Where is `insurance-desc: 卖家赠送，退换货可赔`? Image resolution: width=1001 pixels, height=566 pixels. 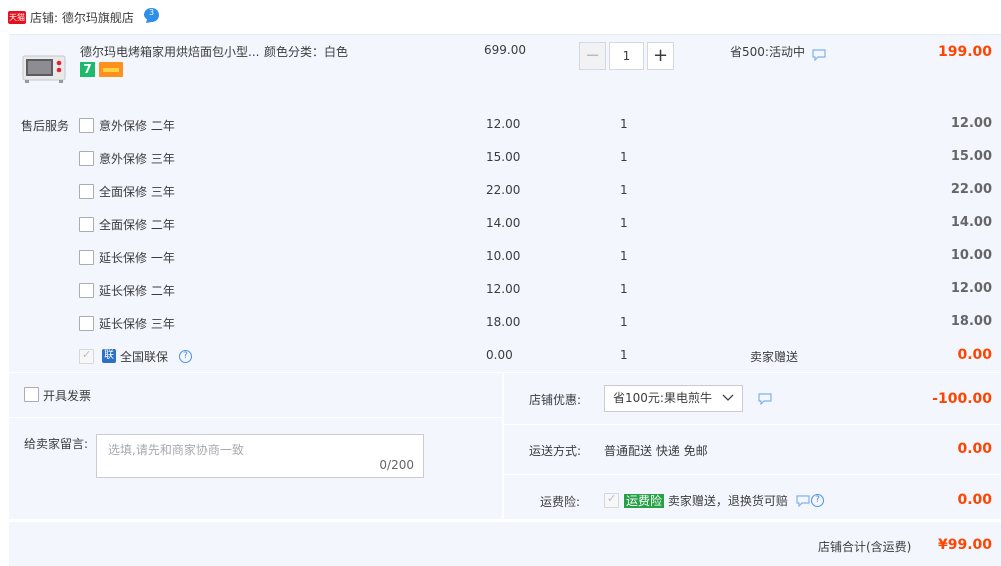 insurance-desc: 卖家赠送，退换货可赔 is located at coordinates (727, 501).